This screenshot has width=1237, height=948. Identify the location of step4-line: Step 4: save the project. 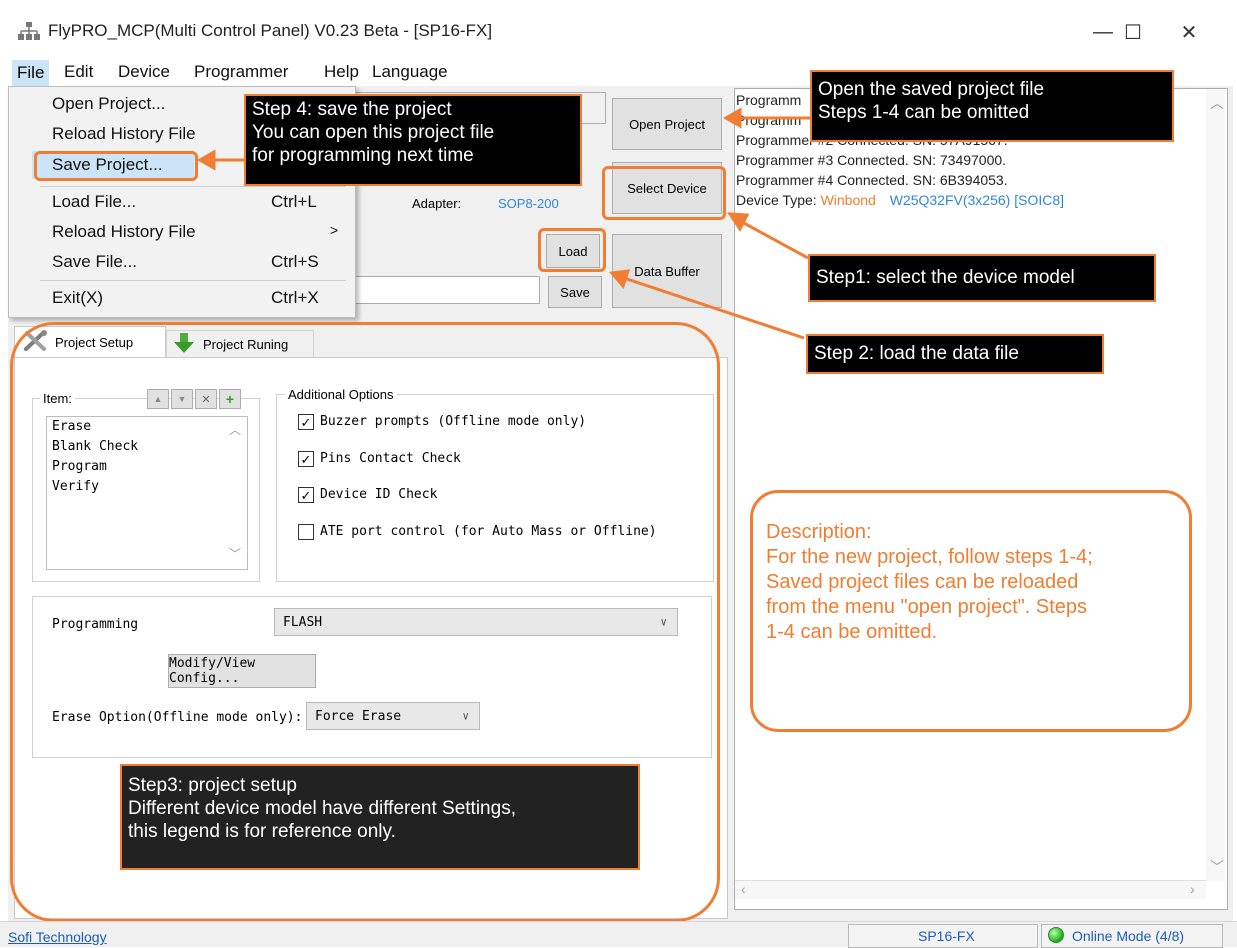
(352, 109).